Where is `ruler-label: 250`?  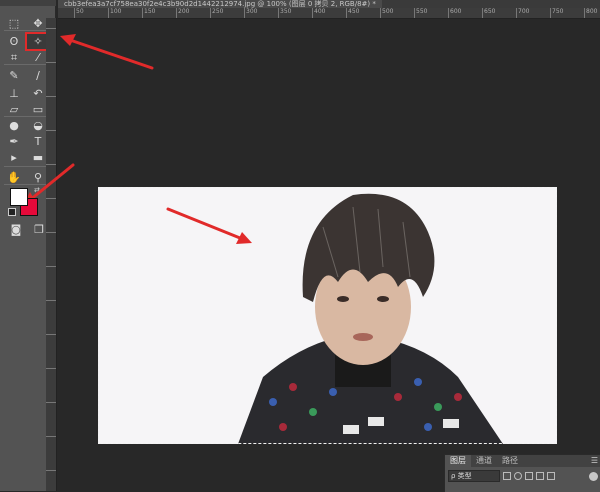
ruler-label: 250 is located at coordinates (218, 11).